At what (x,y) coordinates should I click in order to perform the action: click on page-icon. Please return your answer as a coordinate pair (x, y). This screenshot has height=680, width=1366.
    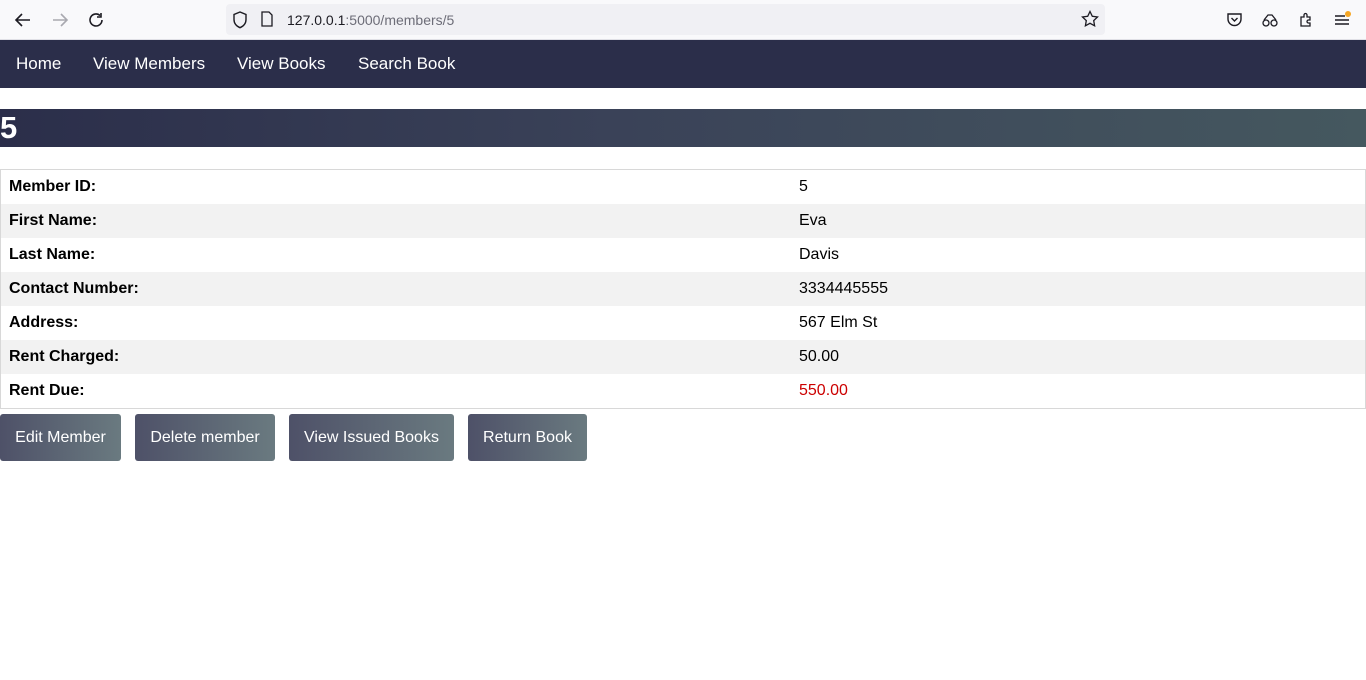
    Looking at the image, I should click on (267, 21).